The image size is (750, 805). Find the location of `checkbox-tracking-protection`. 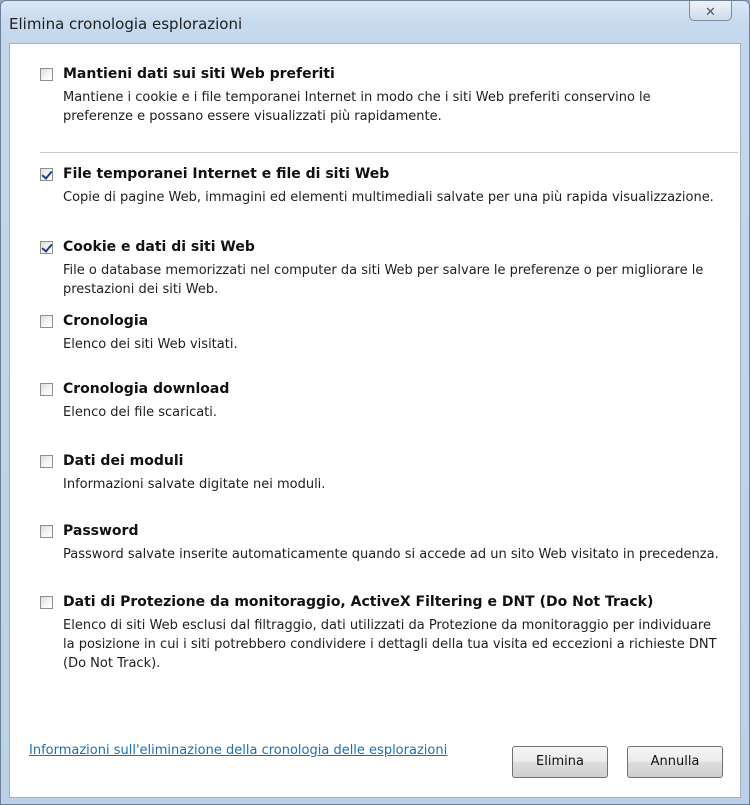

checkbox-tracking-protection is located at coordinates (46, 602).